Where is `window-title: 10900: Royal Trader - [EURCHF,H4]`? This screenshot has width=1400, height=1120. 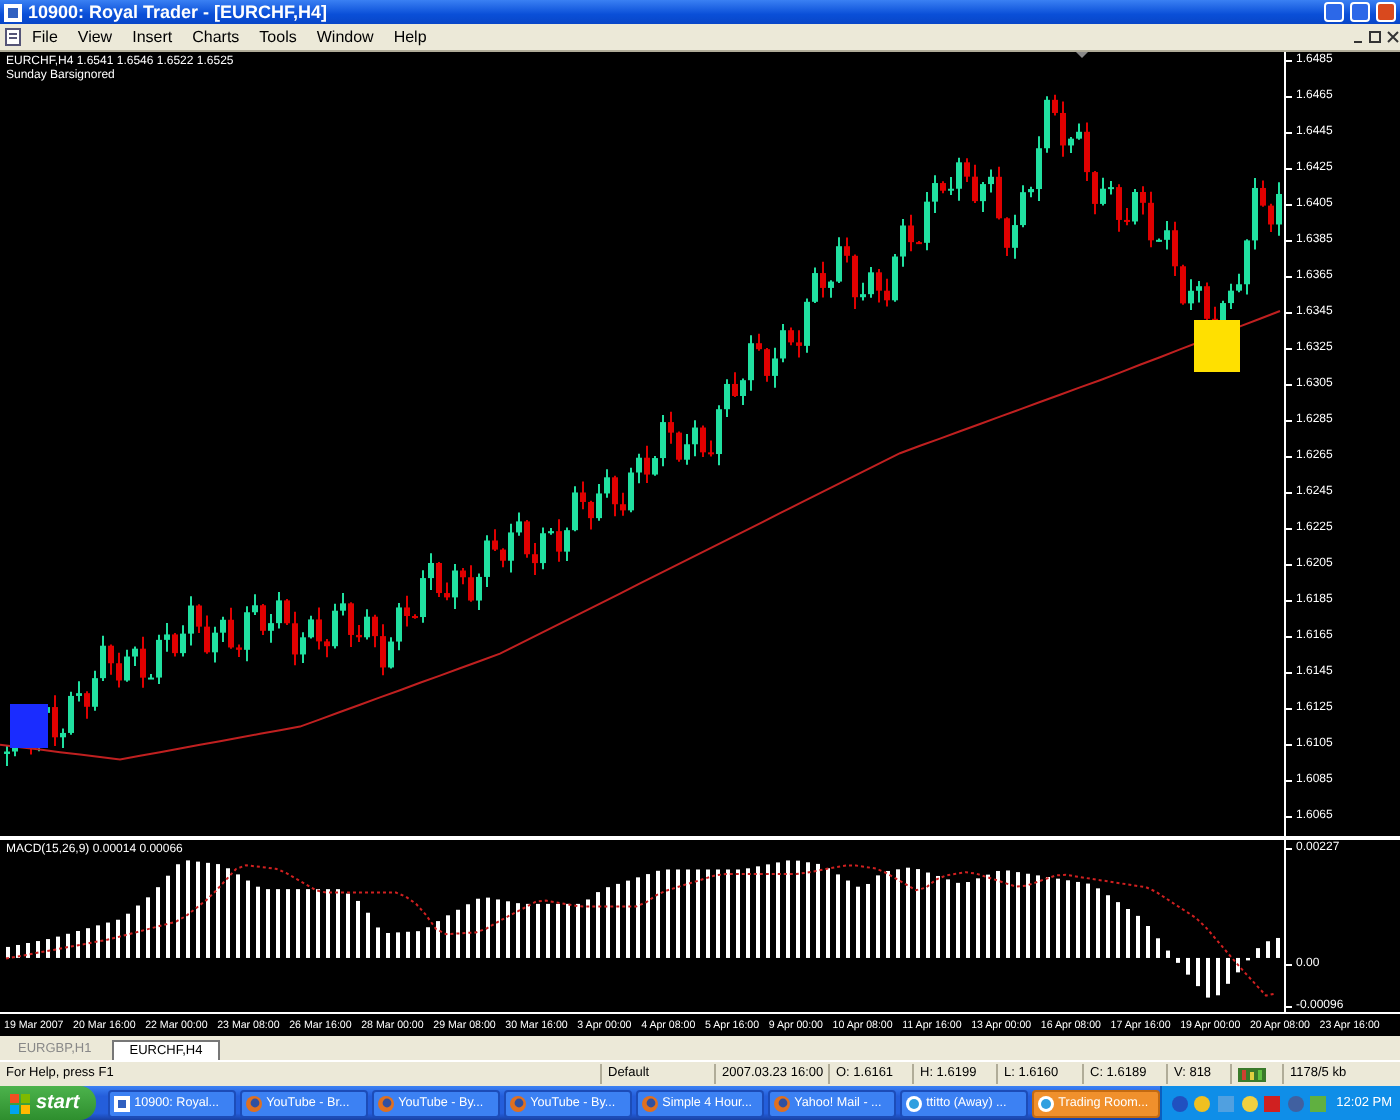
window-title: 10900: Royal Trader - [EURCHF,H4] is located at coordinates (179, 12).